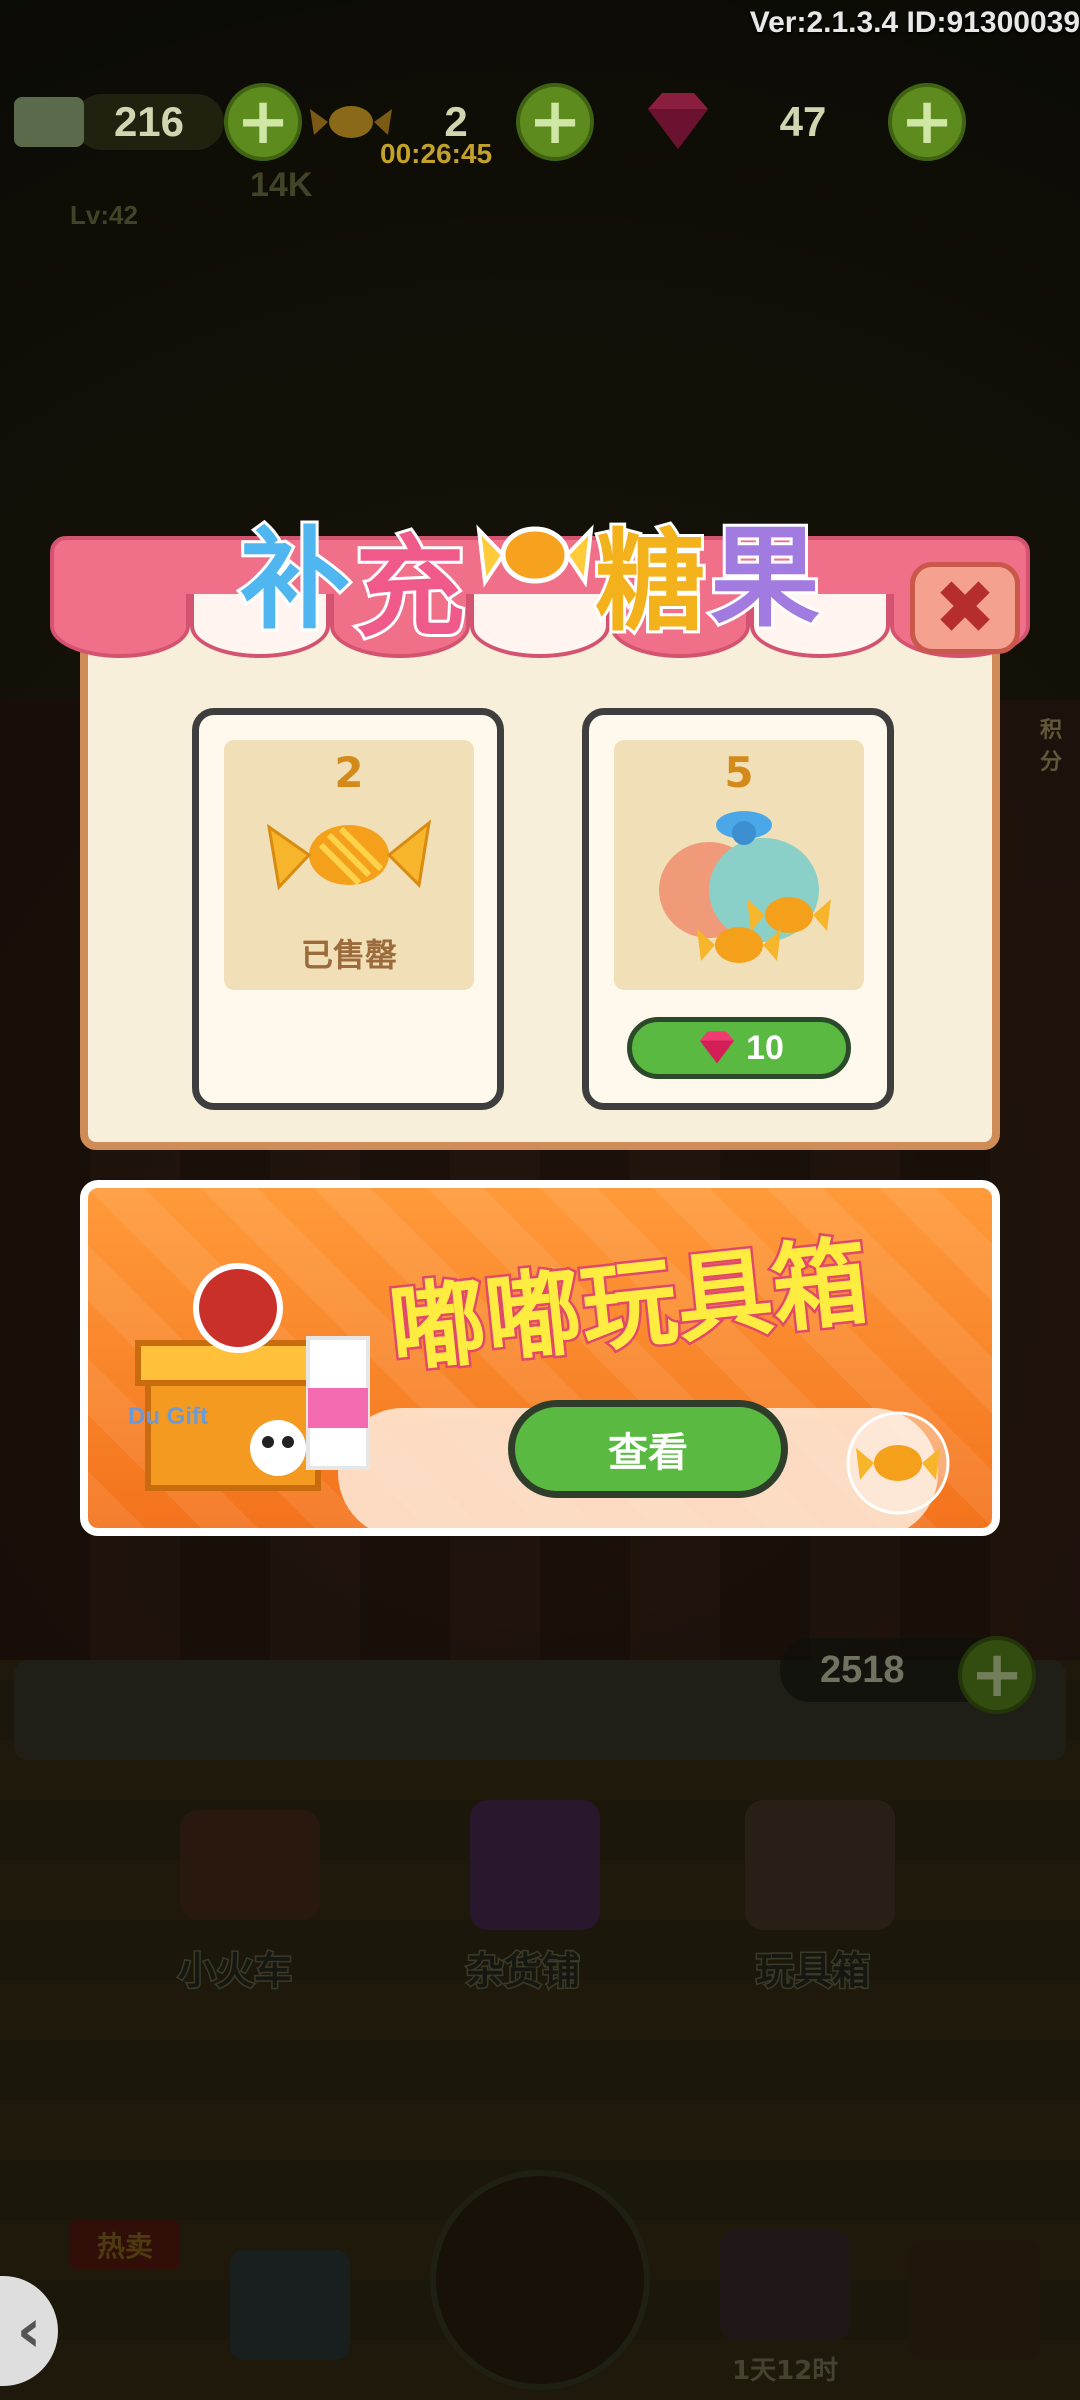  I want to click on candy-bag-icon, so click(745, 887).